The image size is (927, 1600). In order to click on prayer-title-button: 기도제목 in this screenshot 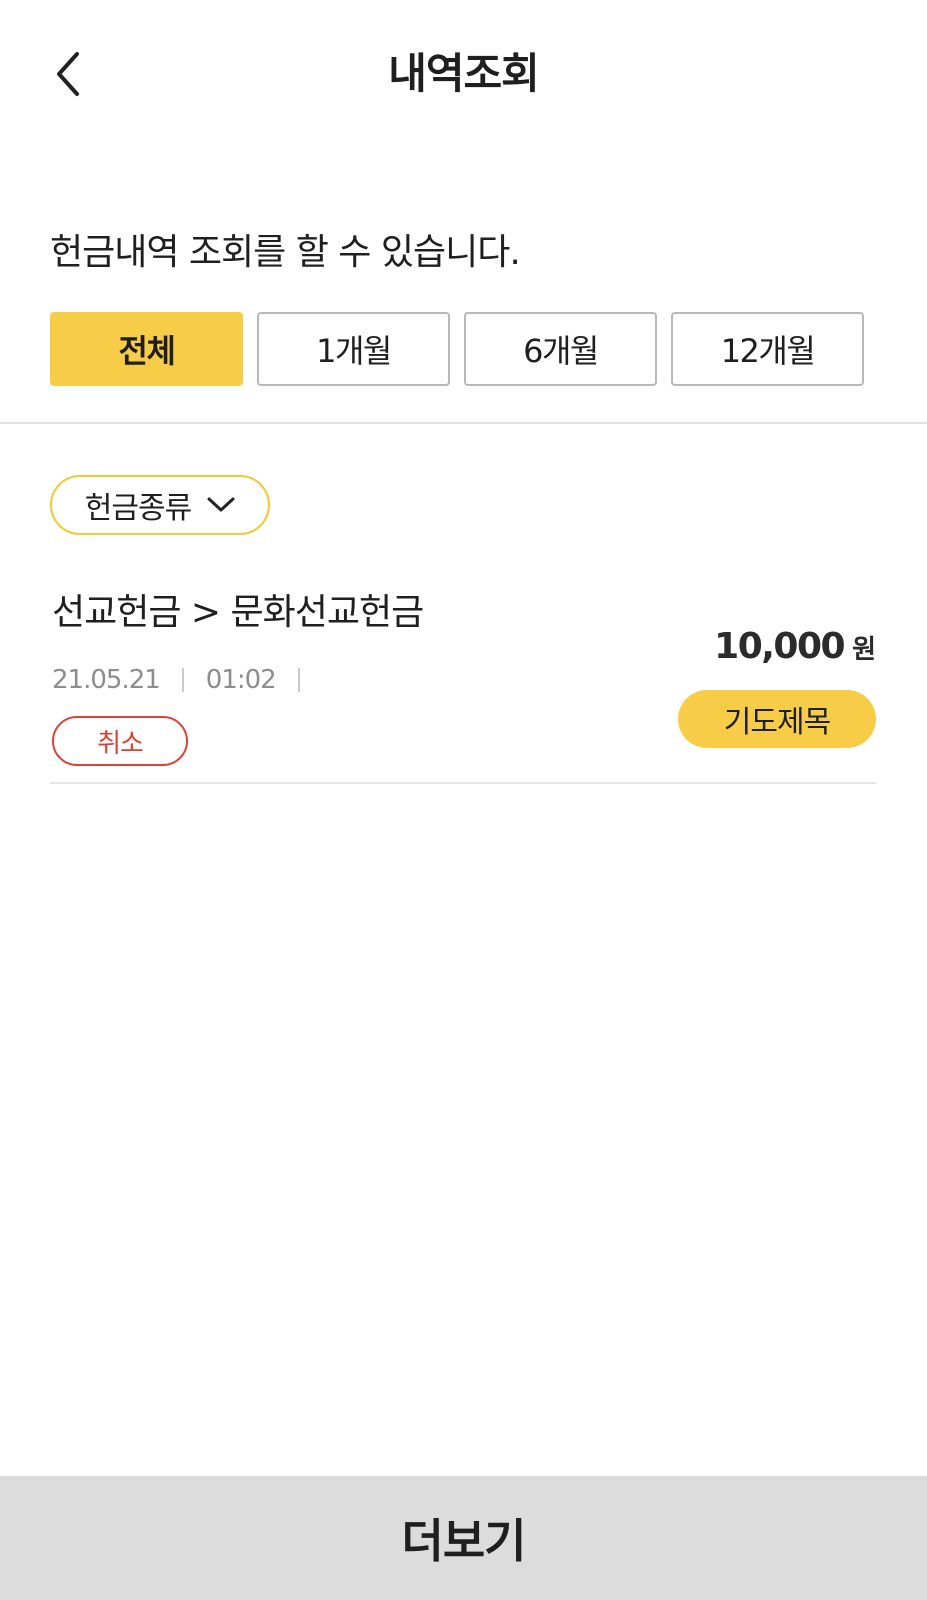, I will do `click(777, 719)`.